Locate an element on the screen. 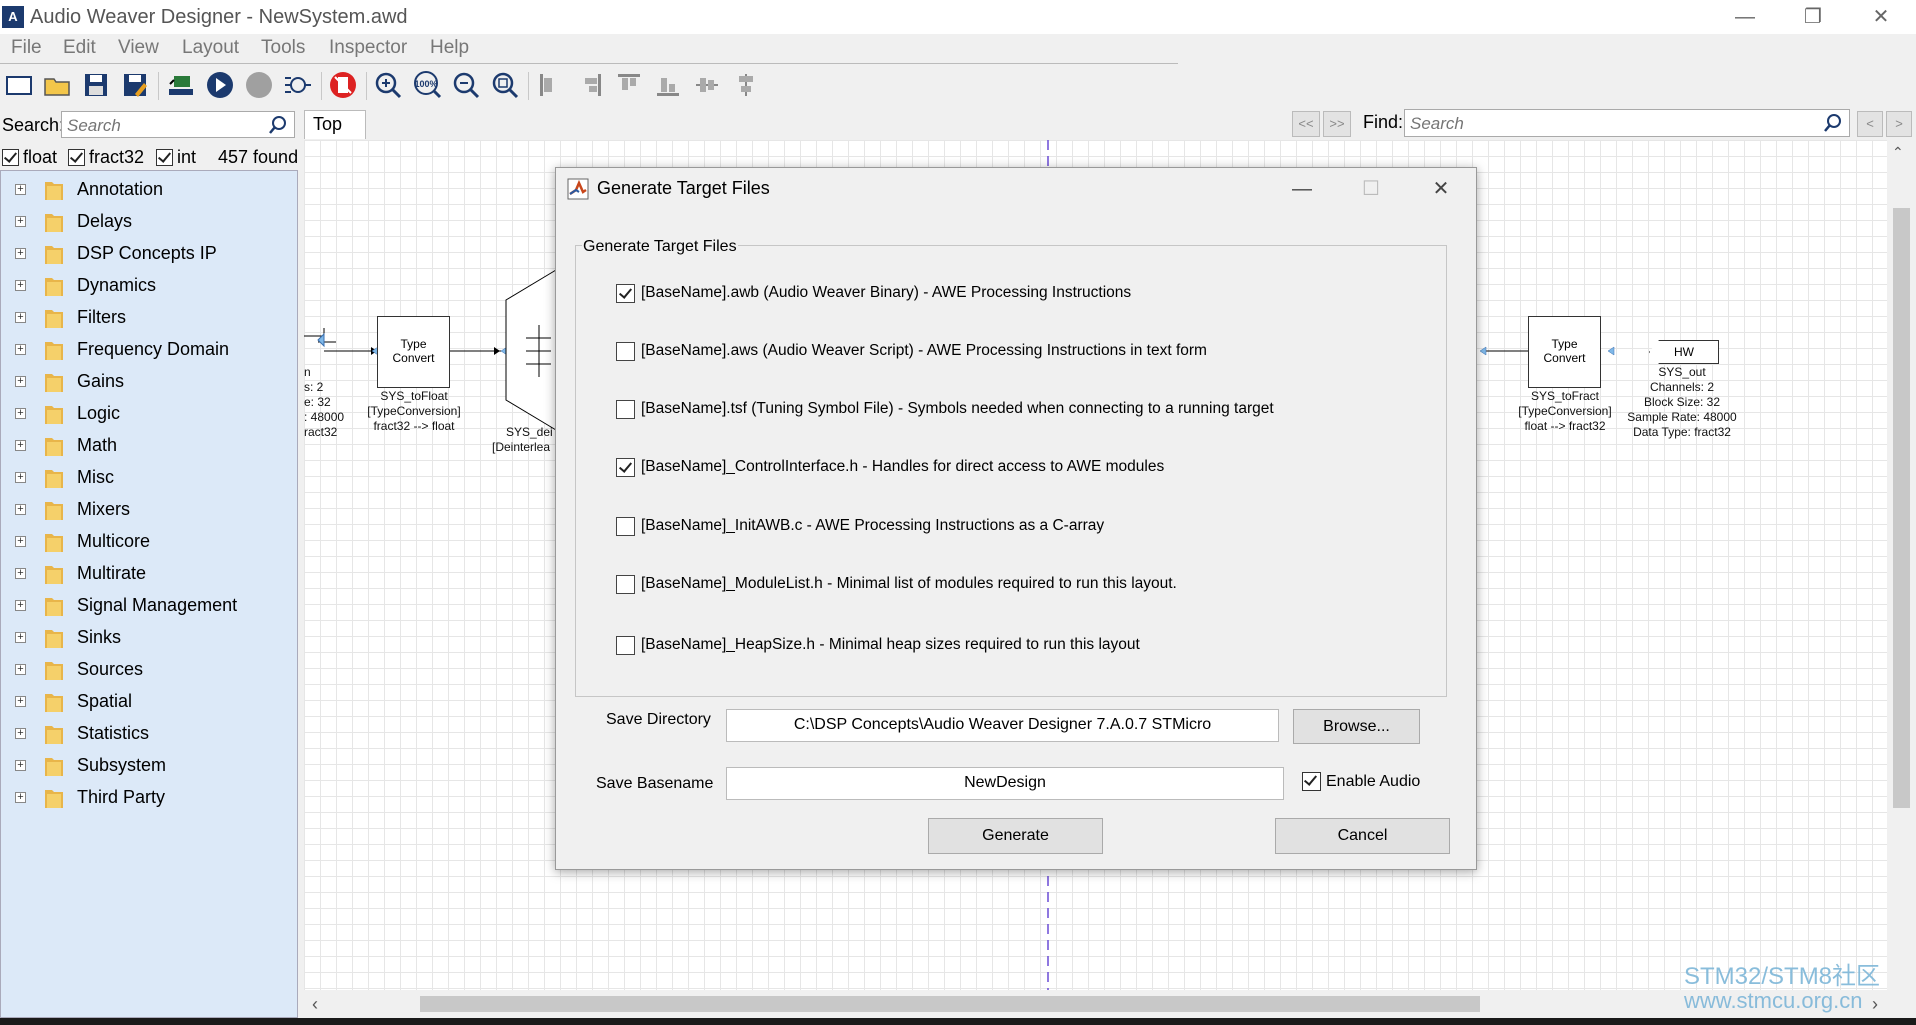  open-folder-icon is located at coordinates (57, 85).